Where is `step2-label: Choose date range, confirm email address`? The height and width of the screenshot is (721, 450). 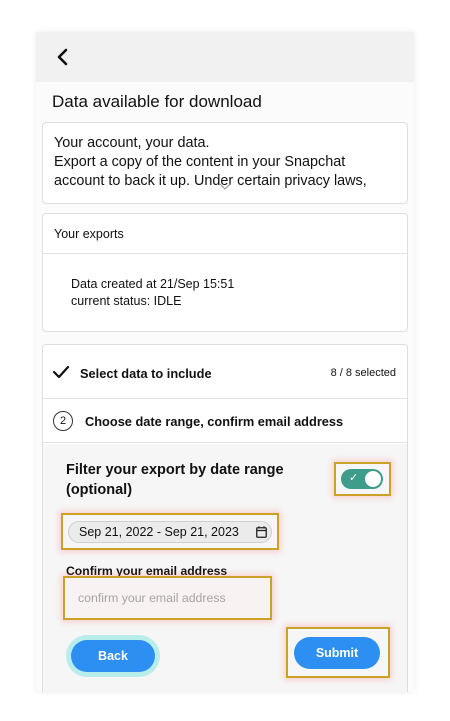 step2-label: Choose date range, confirm email address is located at coordinates (214, 421).